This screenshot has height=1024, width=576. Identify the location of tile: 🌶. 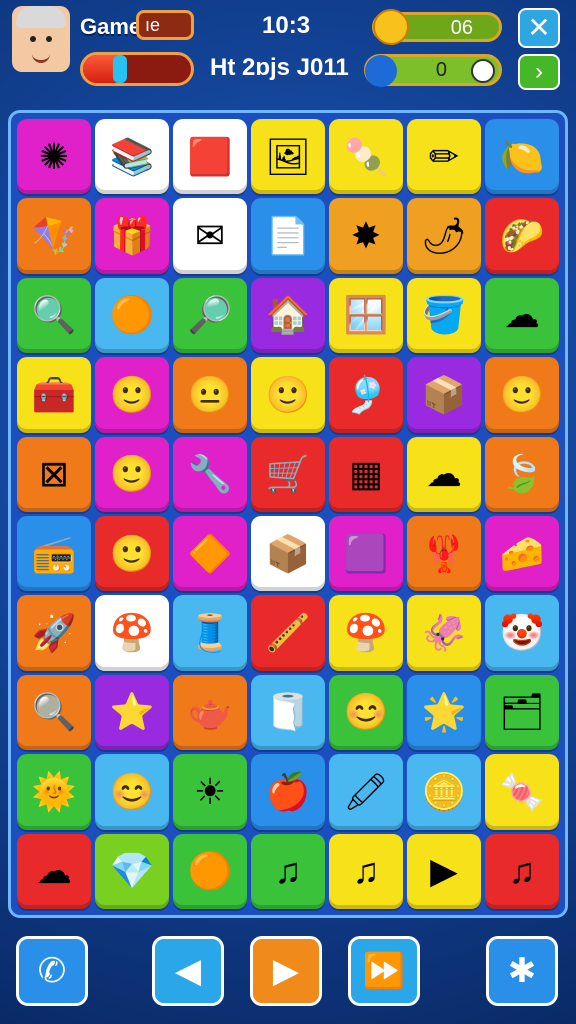
(444, 236).